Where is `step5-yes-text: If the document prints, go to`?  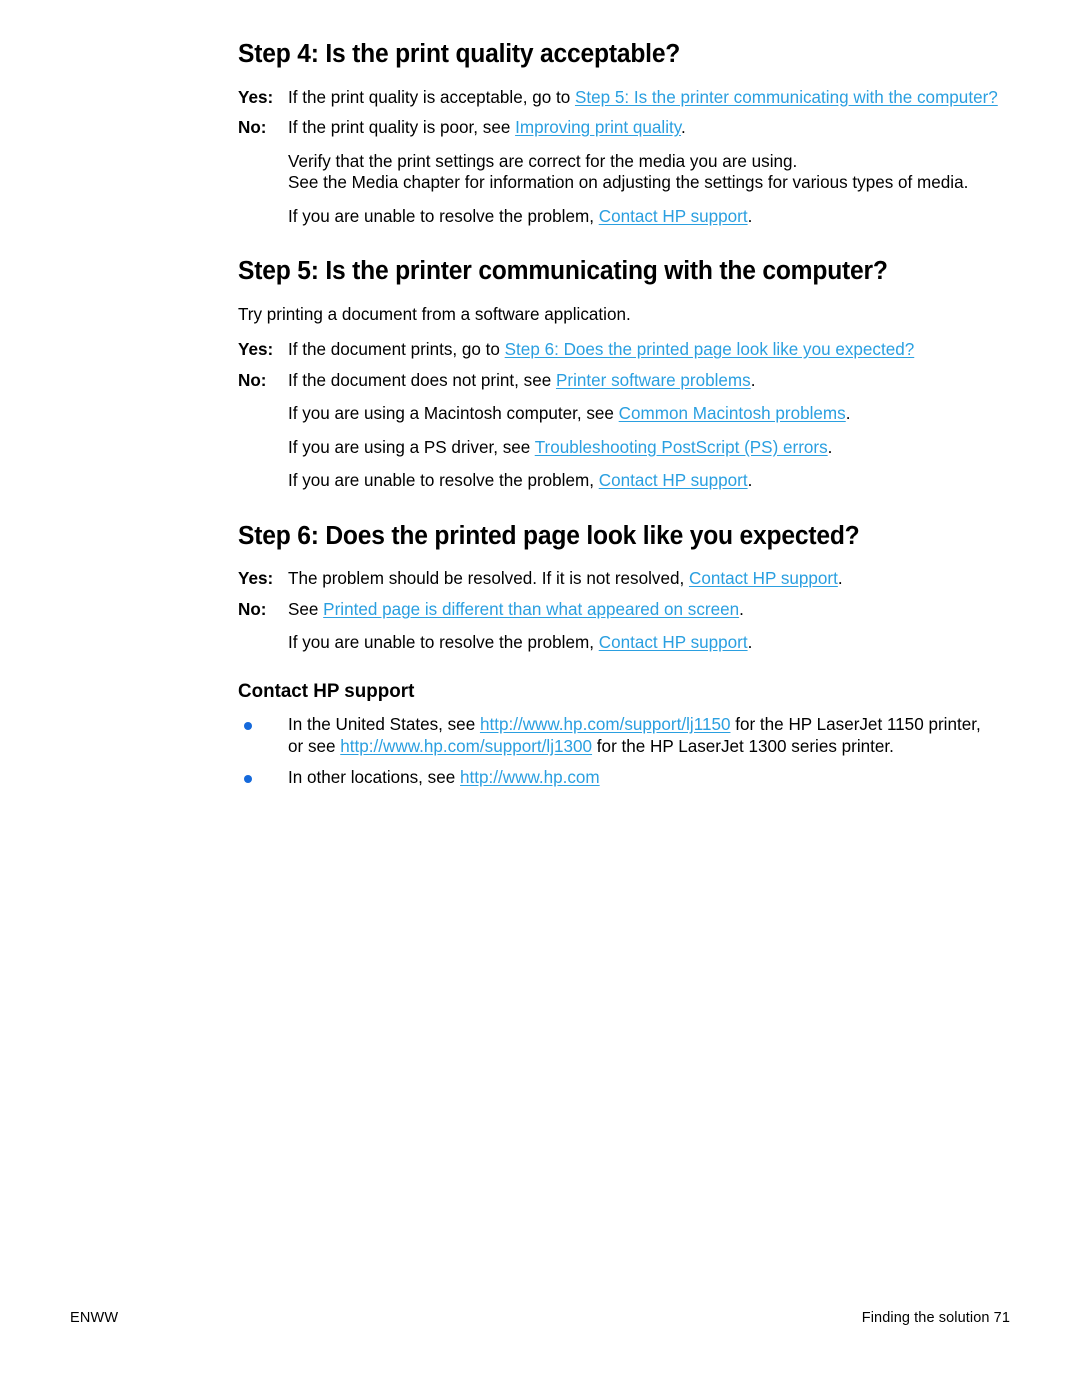 step5-yes-text: If the document prints, go to is located at coordinates (396, 350).